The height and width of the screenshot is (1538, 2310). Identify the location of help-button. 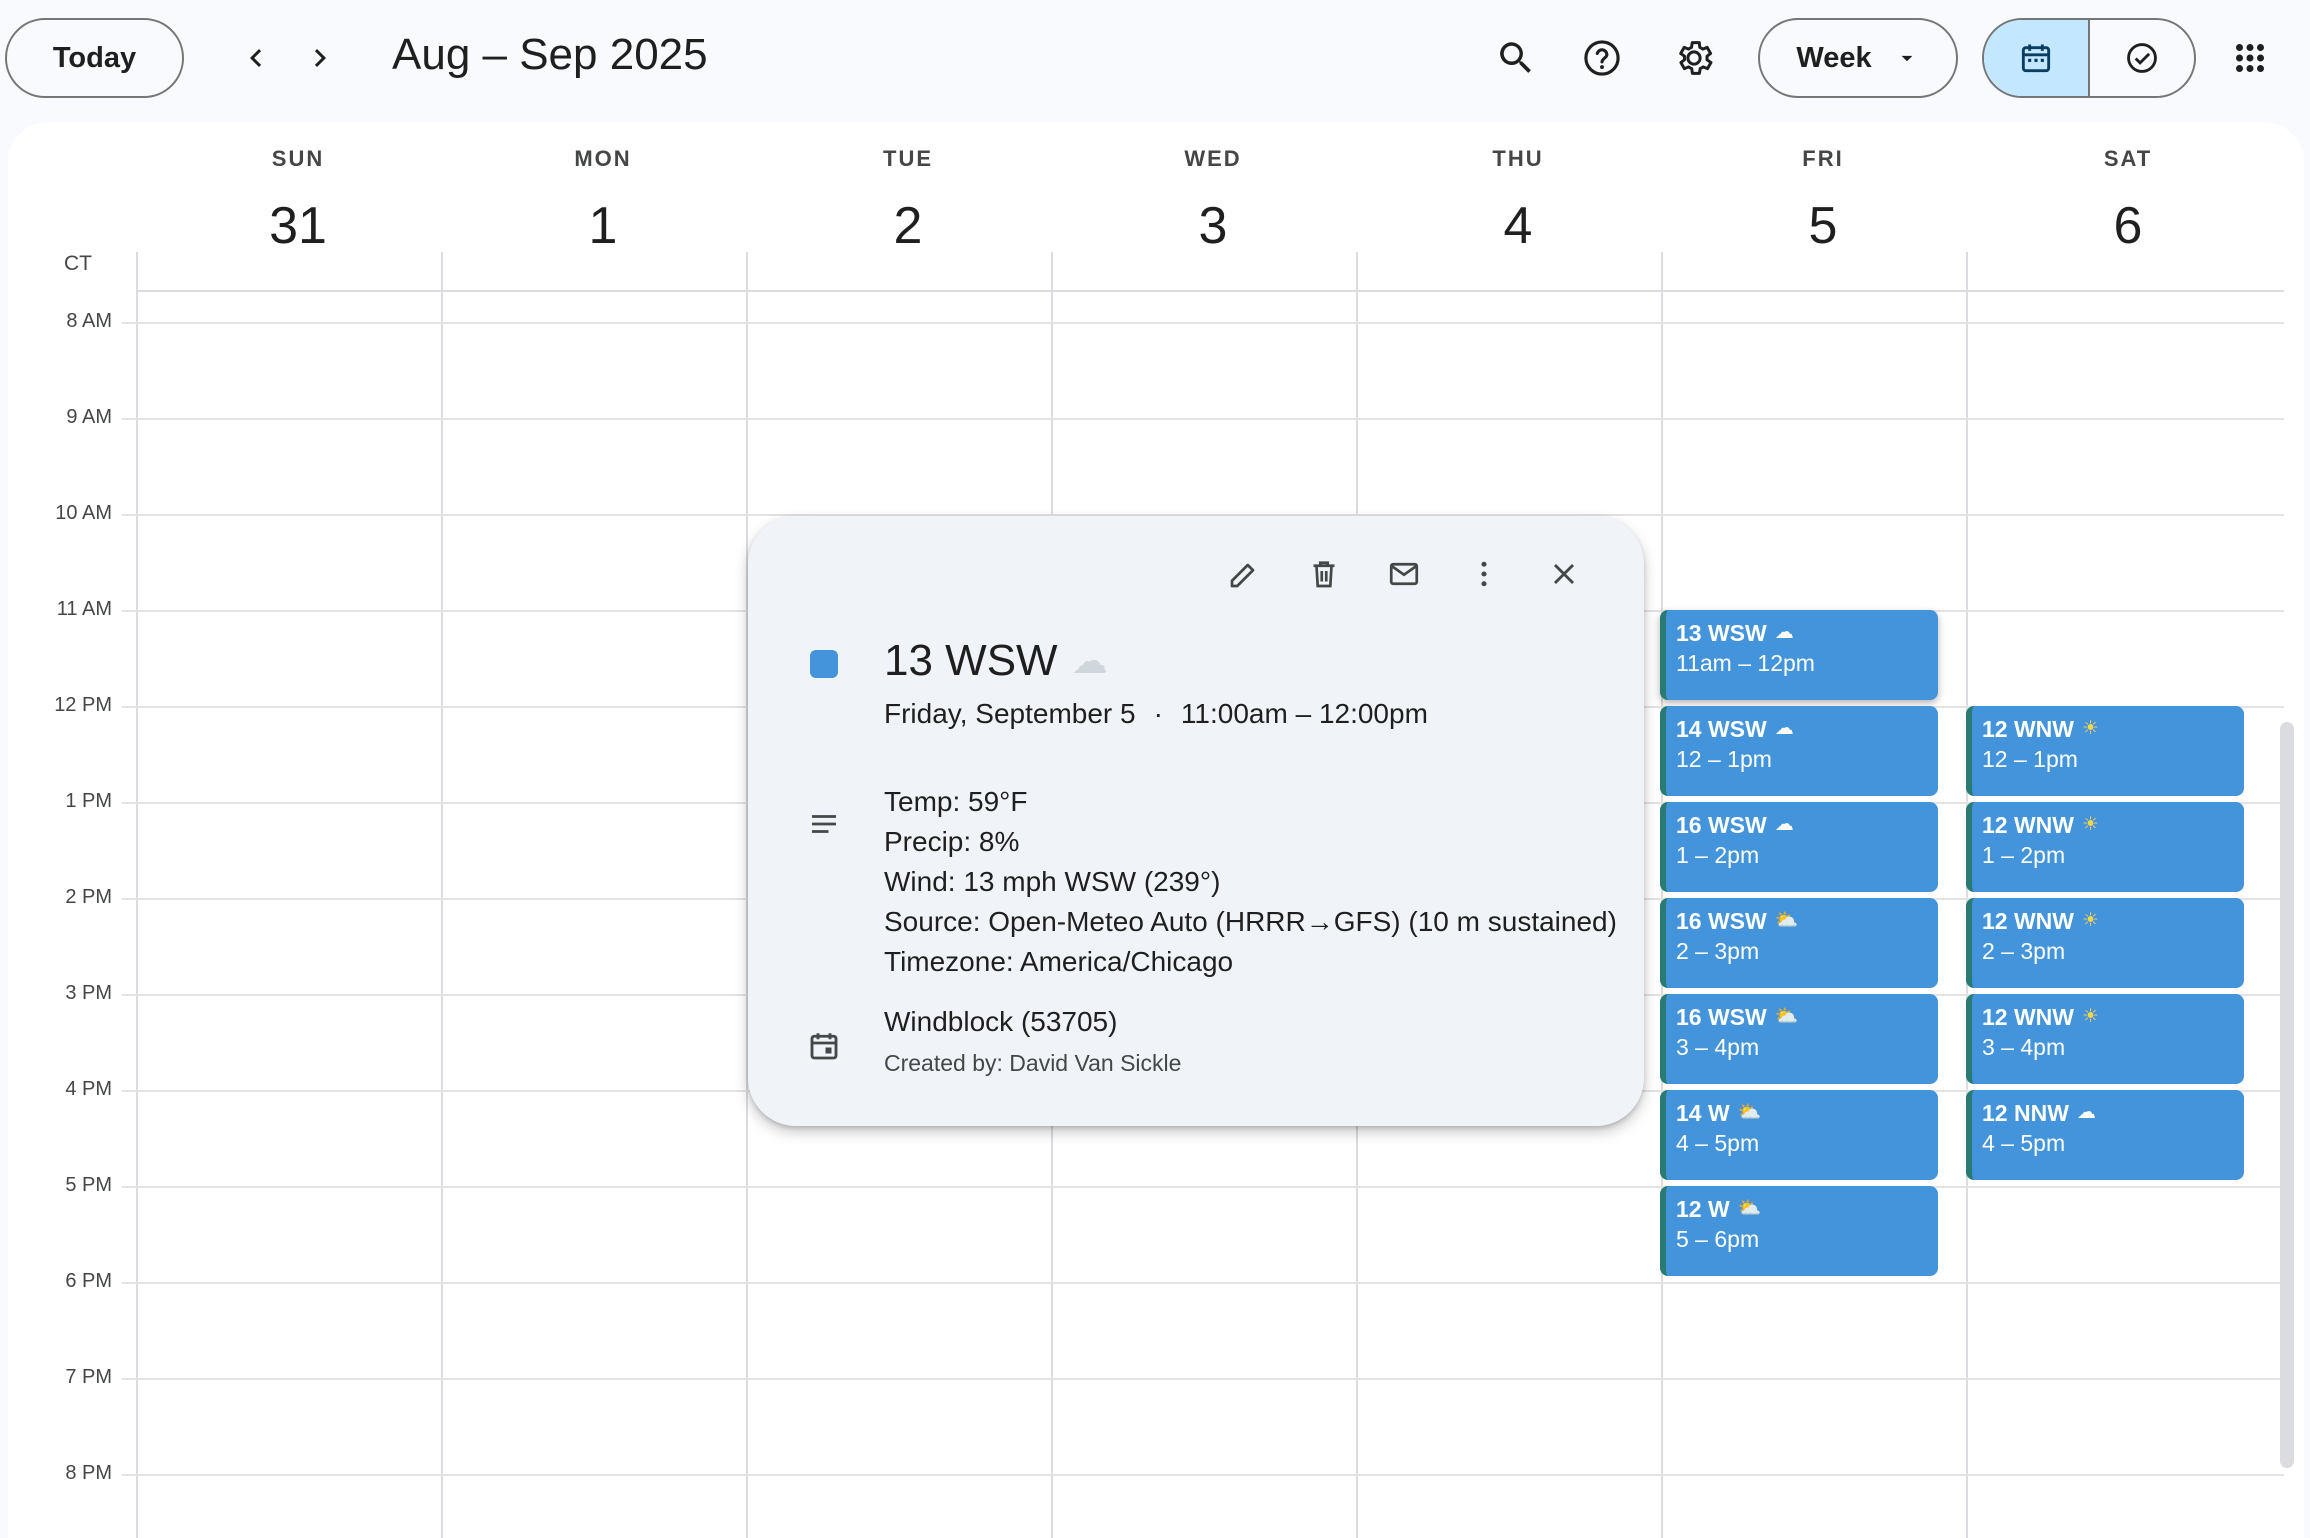
(1602, 58).